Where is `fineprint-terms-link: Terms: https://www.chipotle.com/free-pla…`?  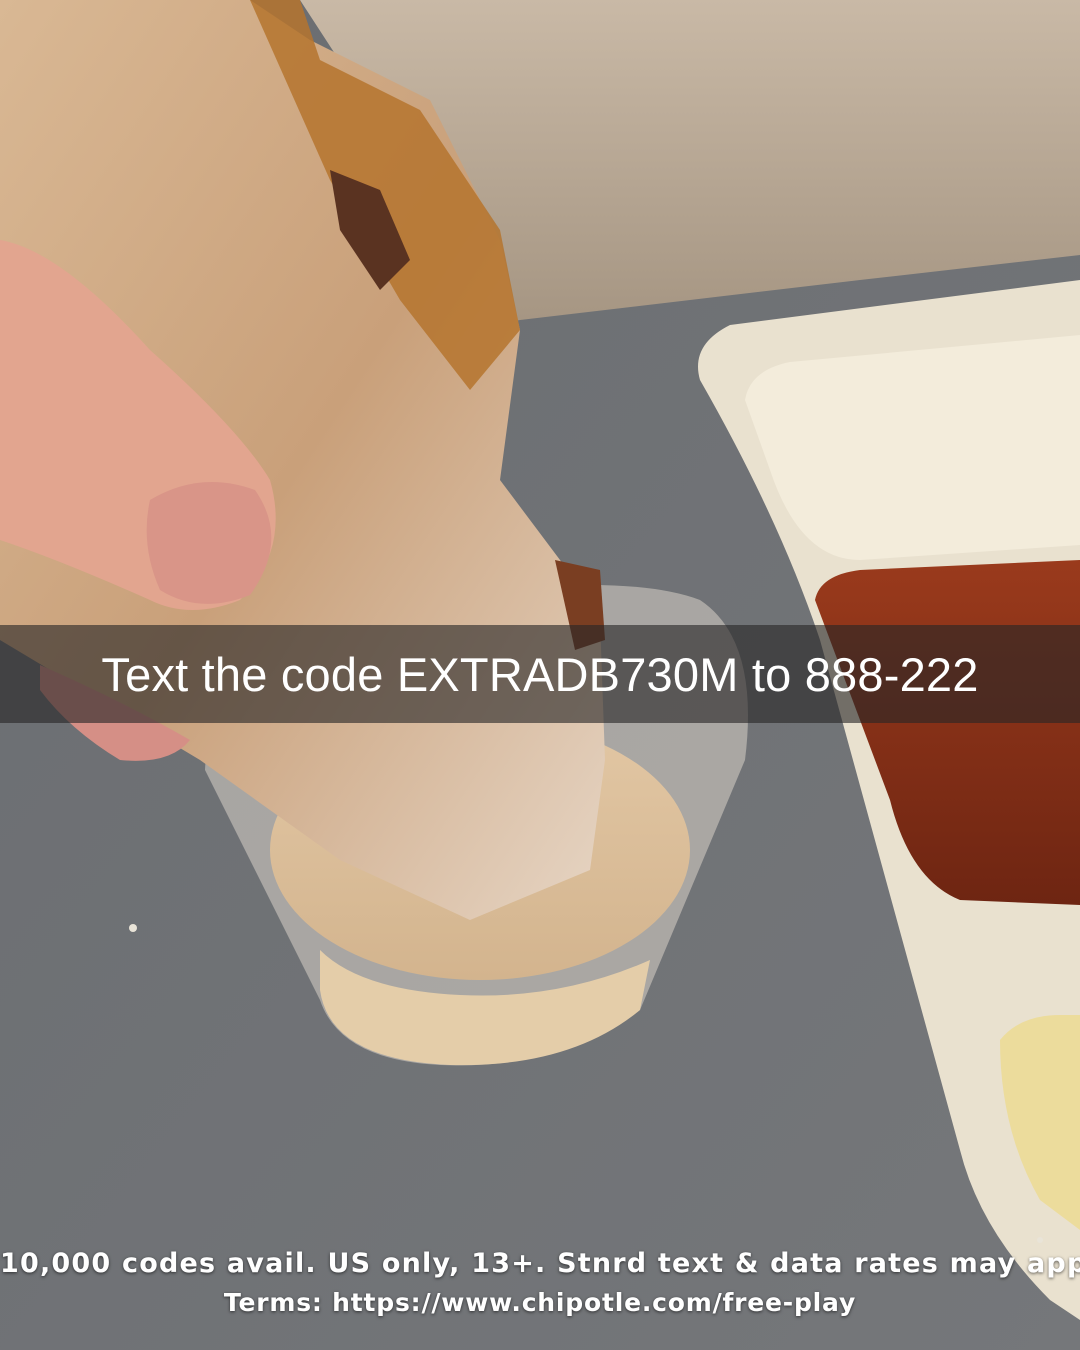 fineprint-terms-link: Terms: https://www.chipotle.com/free-pla… is located at coordinates (540, 1302).